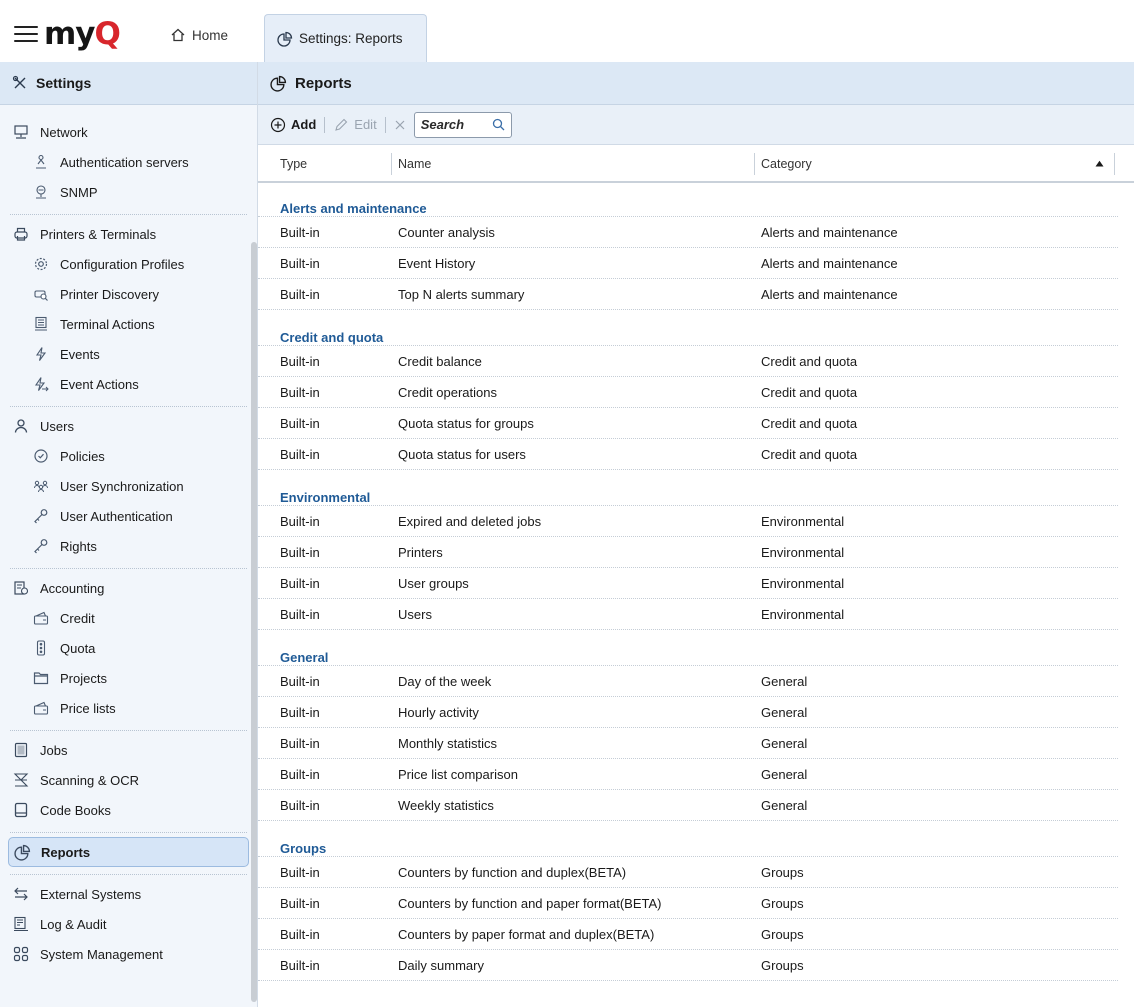 The image size is (1134, 1007). I want to click on scanner-icon, so click(21, 780).